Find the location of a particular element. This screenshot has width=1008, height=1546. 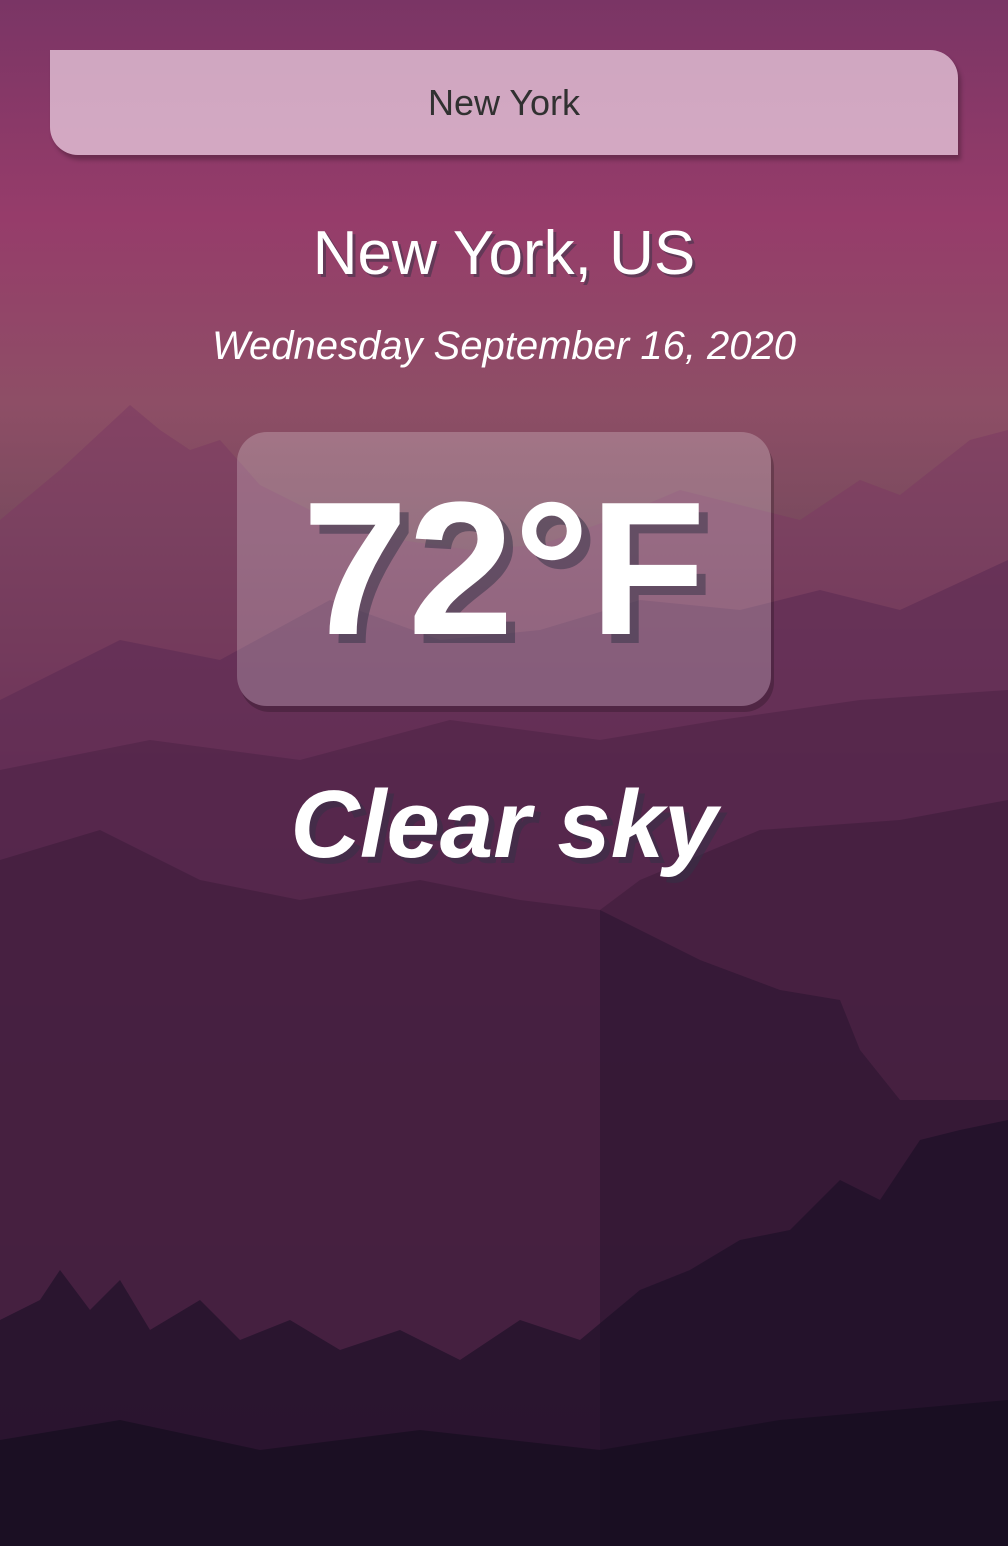

temperature-card: 72°F is located at coordinates (504, 569).